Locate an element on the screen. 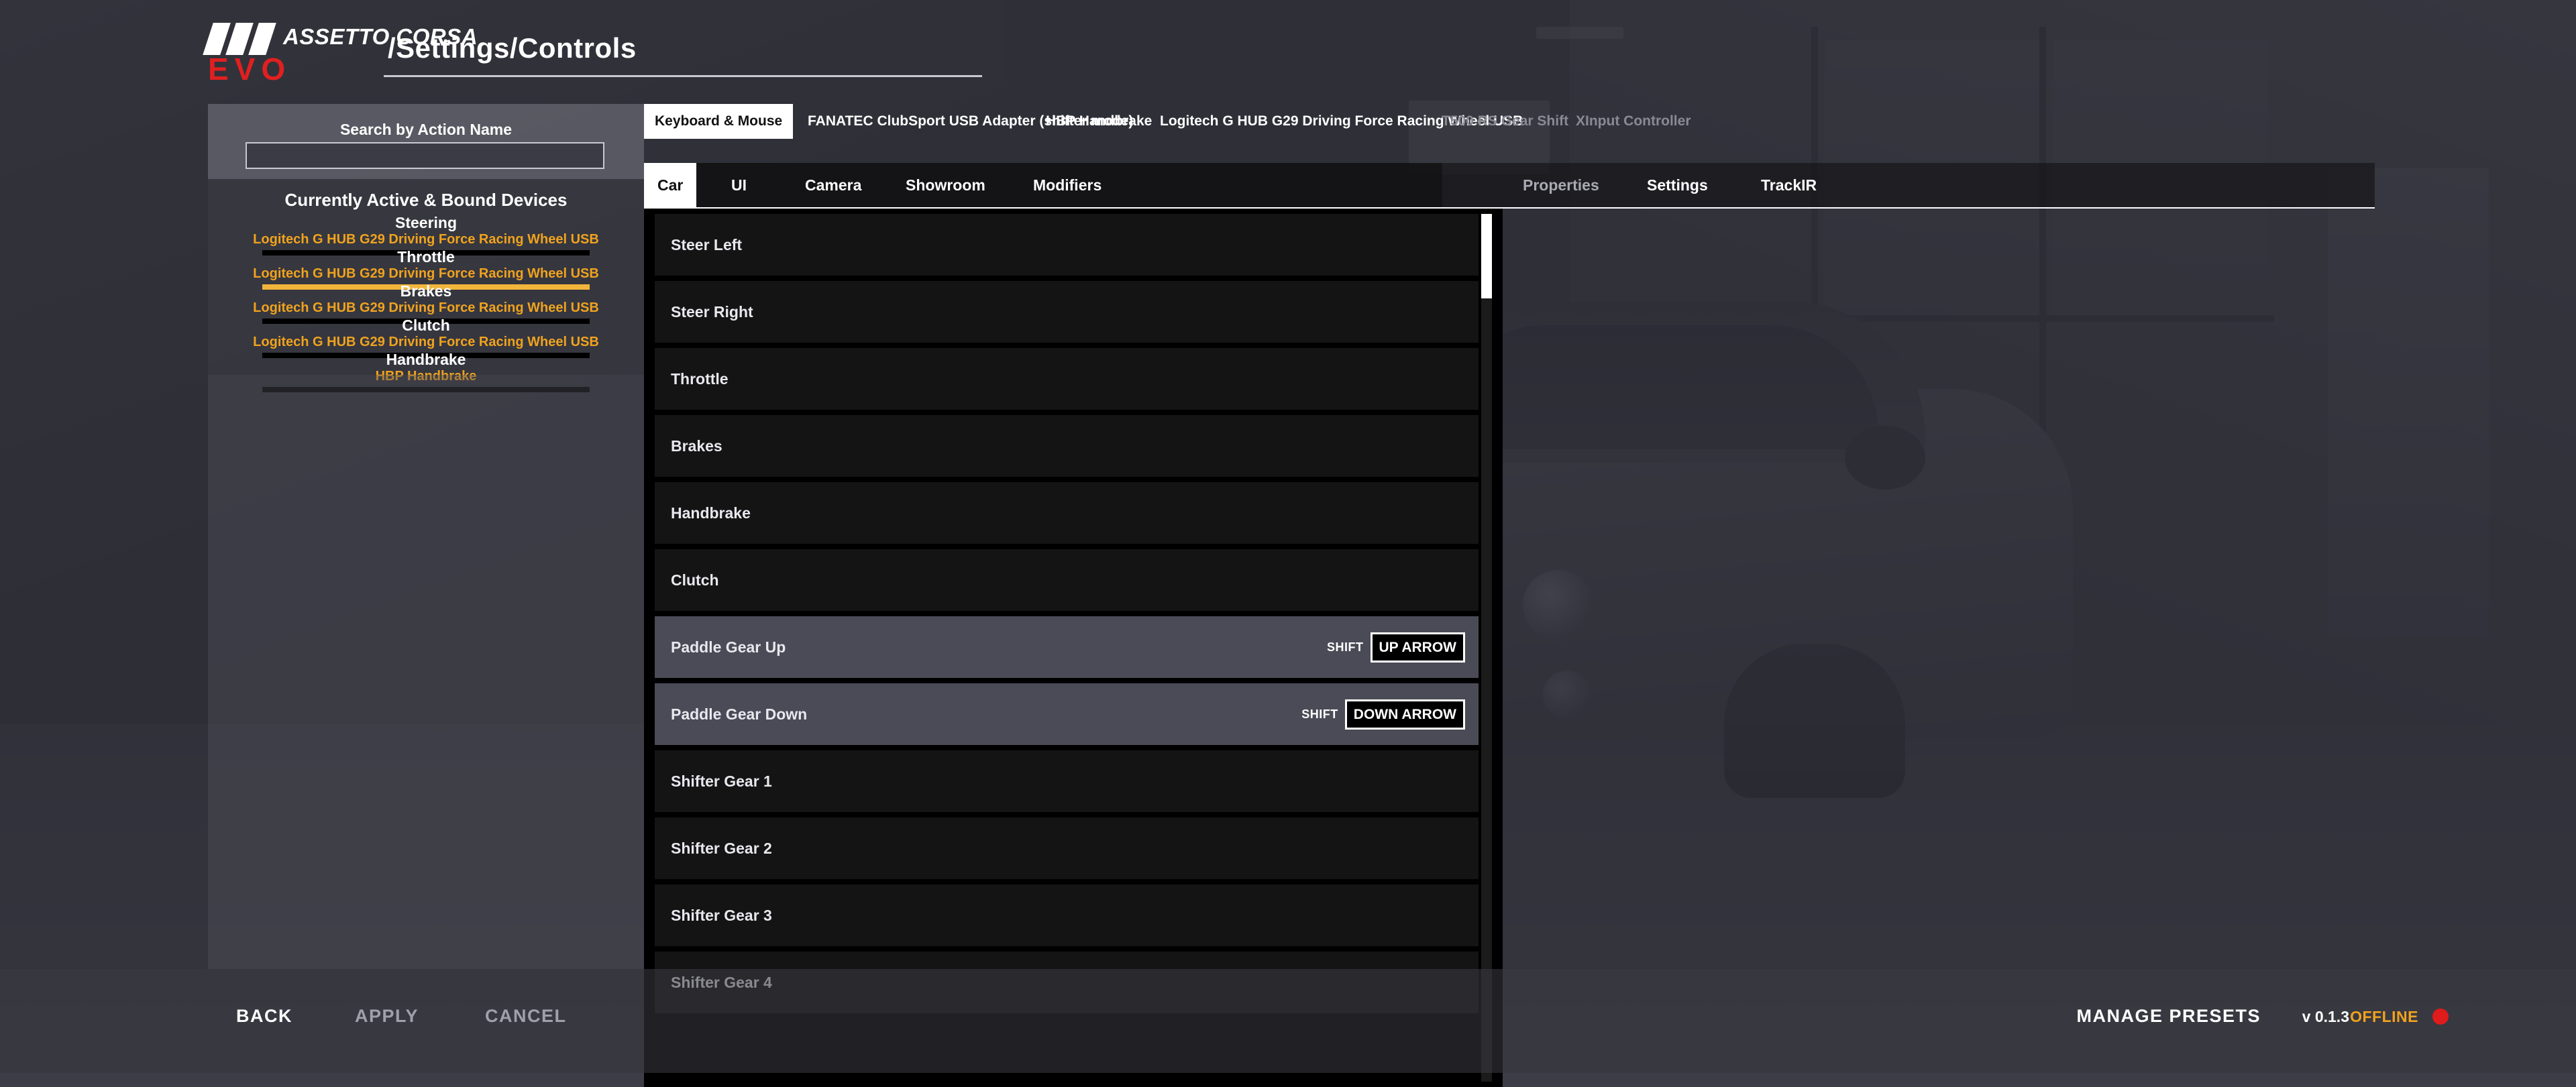 This screenshot has height=1087, width=2576. category-tab: Properties is located at coordinates (1561, 185).